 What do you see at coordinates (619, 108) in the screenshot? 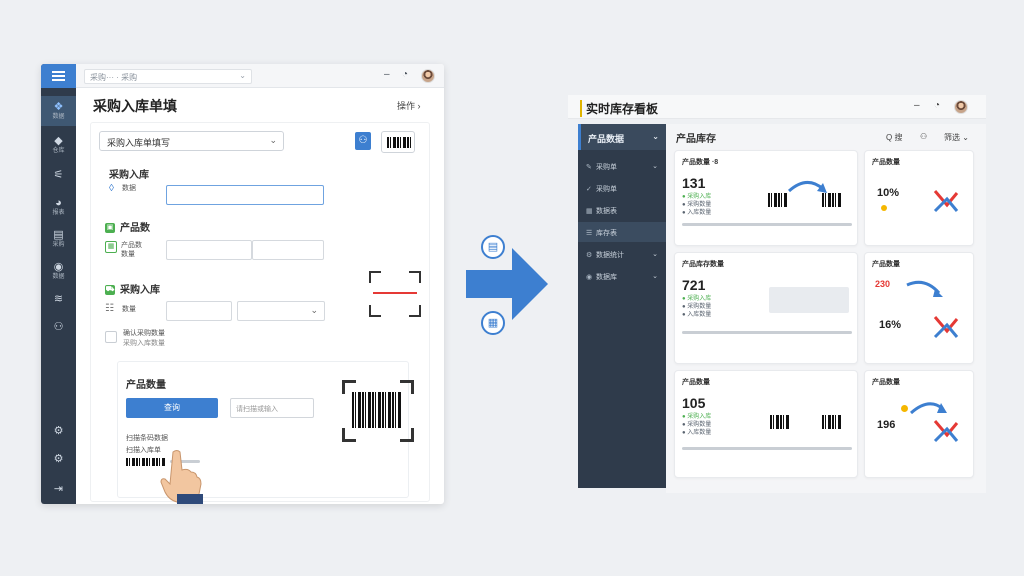
I see `page-title: 实时库存看板` at bounding box center [619, 108].